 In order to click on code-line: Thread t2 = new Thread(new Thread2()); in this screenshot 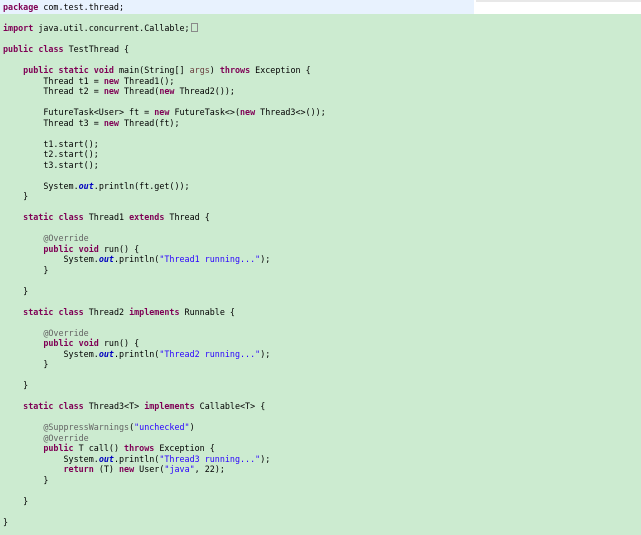, I will do `click(321, 91)`.